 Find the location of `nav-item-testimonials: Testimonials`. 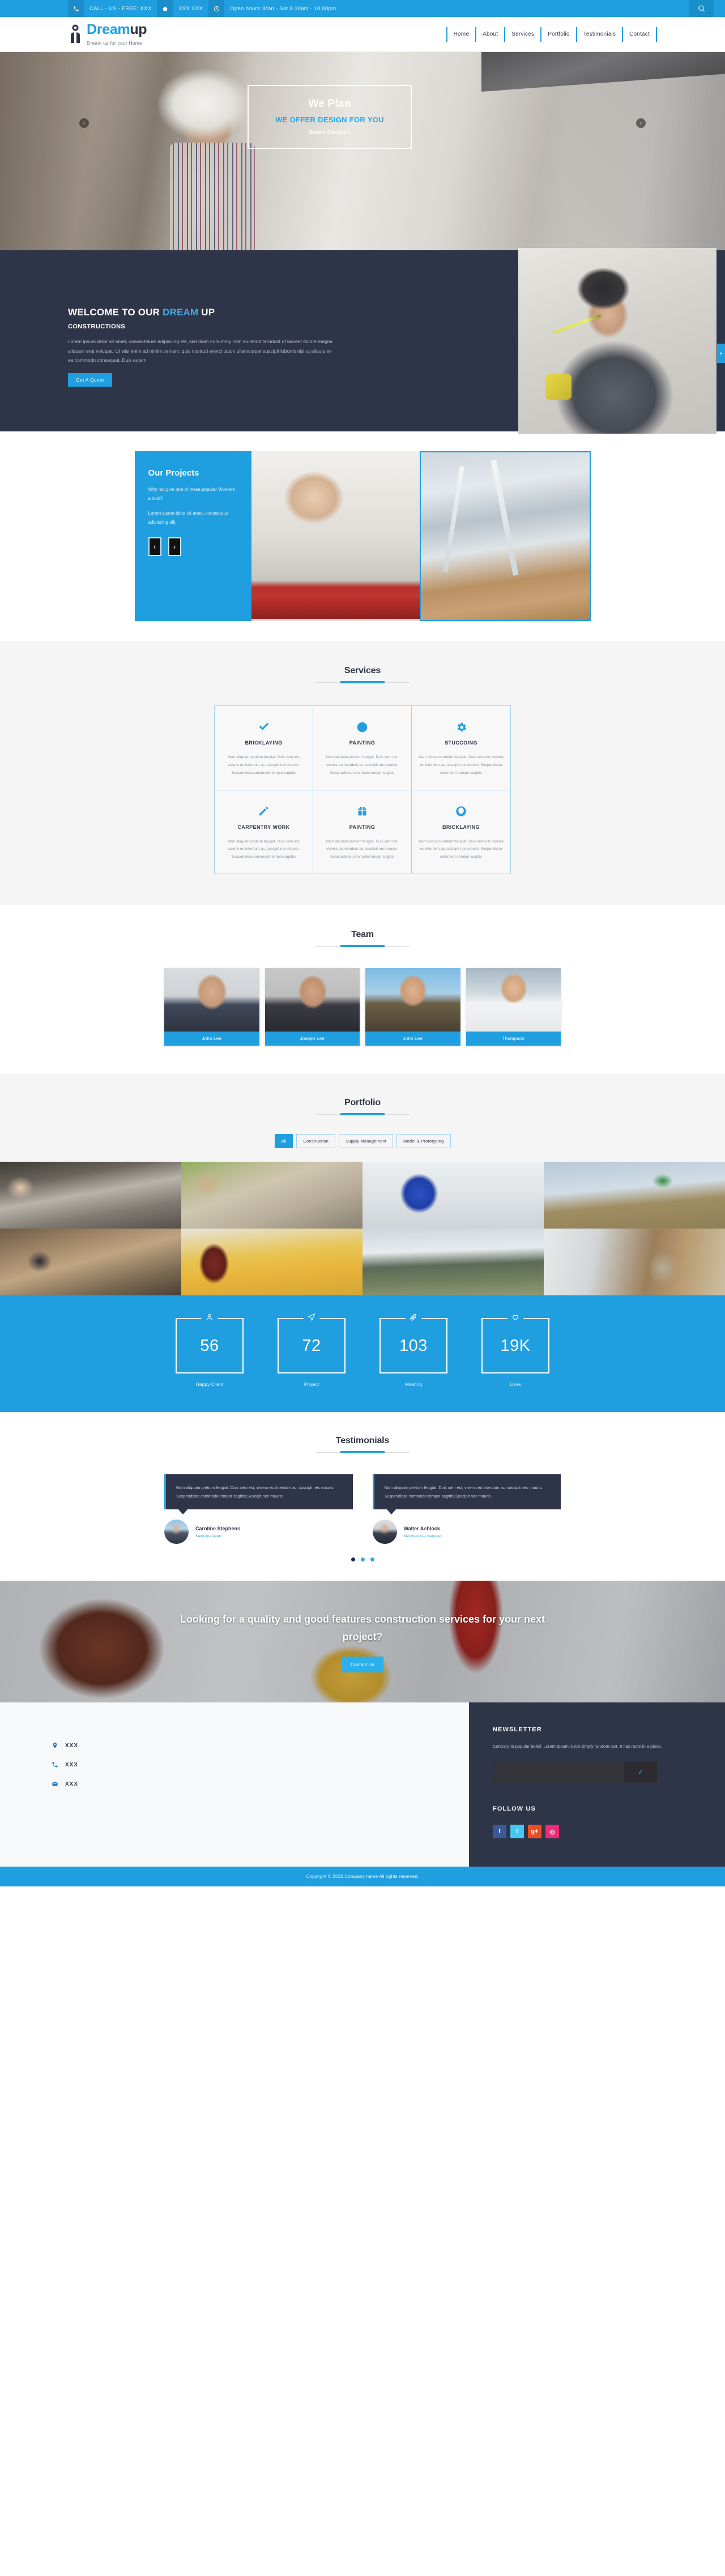

nav-item-testimonials: Testimonials is located at coordinates (598, 34).